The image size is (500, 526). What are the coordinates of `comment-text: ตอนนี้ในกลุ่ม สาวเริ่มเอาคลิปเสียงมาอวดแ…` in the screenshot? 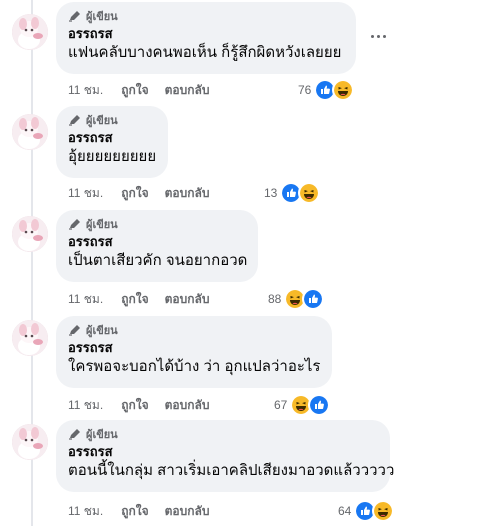 It's located at (231, 470).